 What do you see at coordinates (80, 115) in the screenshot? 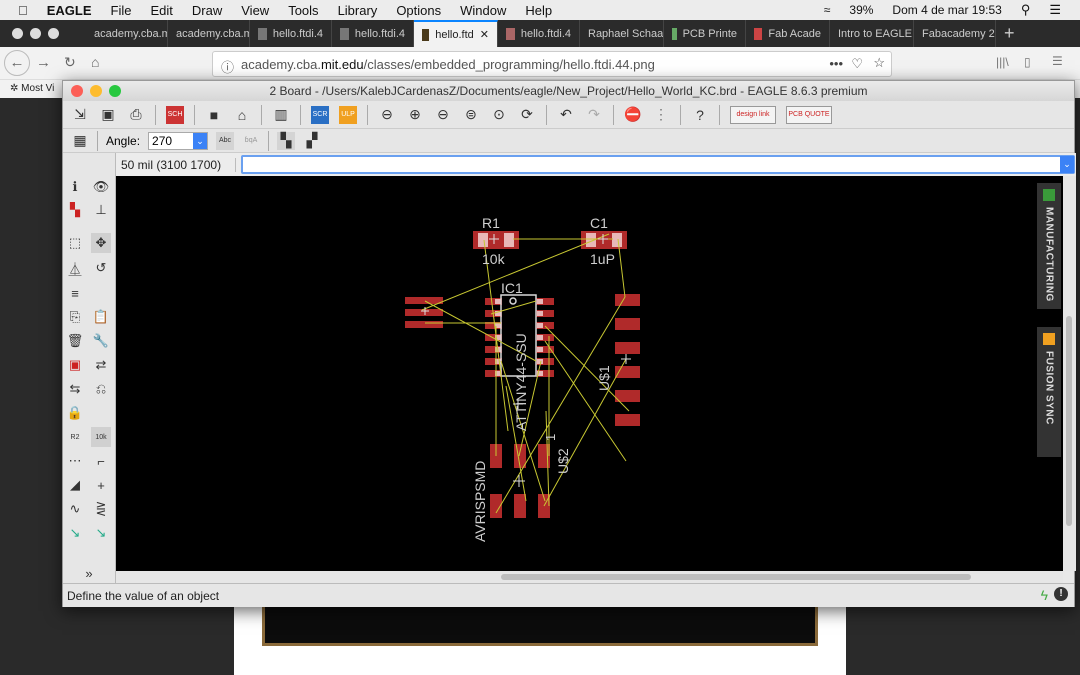
I see `open-icon: ⇲` at bounding box center [80, 115].